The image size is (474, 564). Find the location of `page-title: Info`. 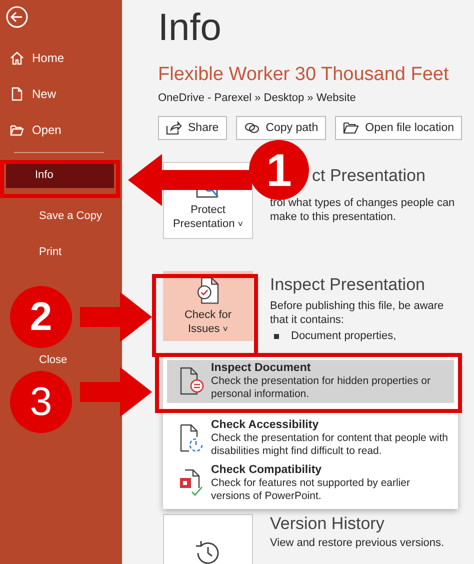

page-title: Info is located at coordinates (190, 28).